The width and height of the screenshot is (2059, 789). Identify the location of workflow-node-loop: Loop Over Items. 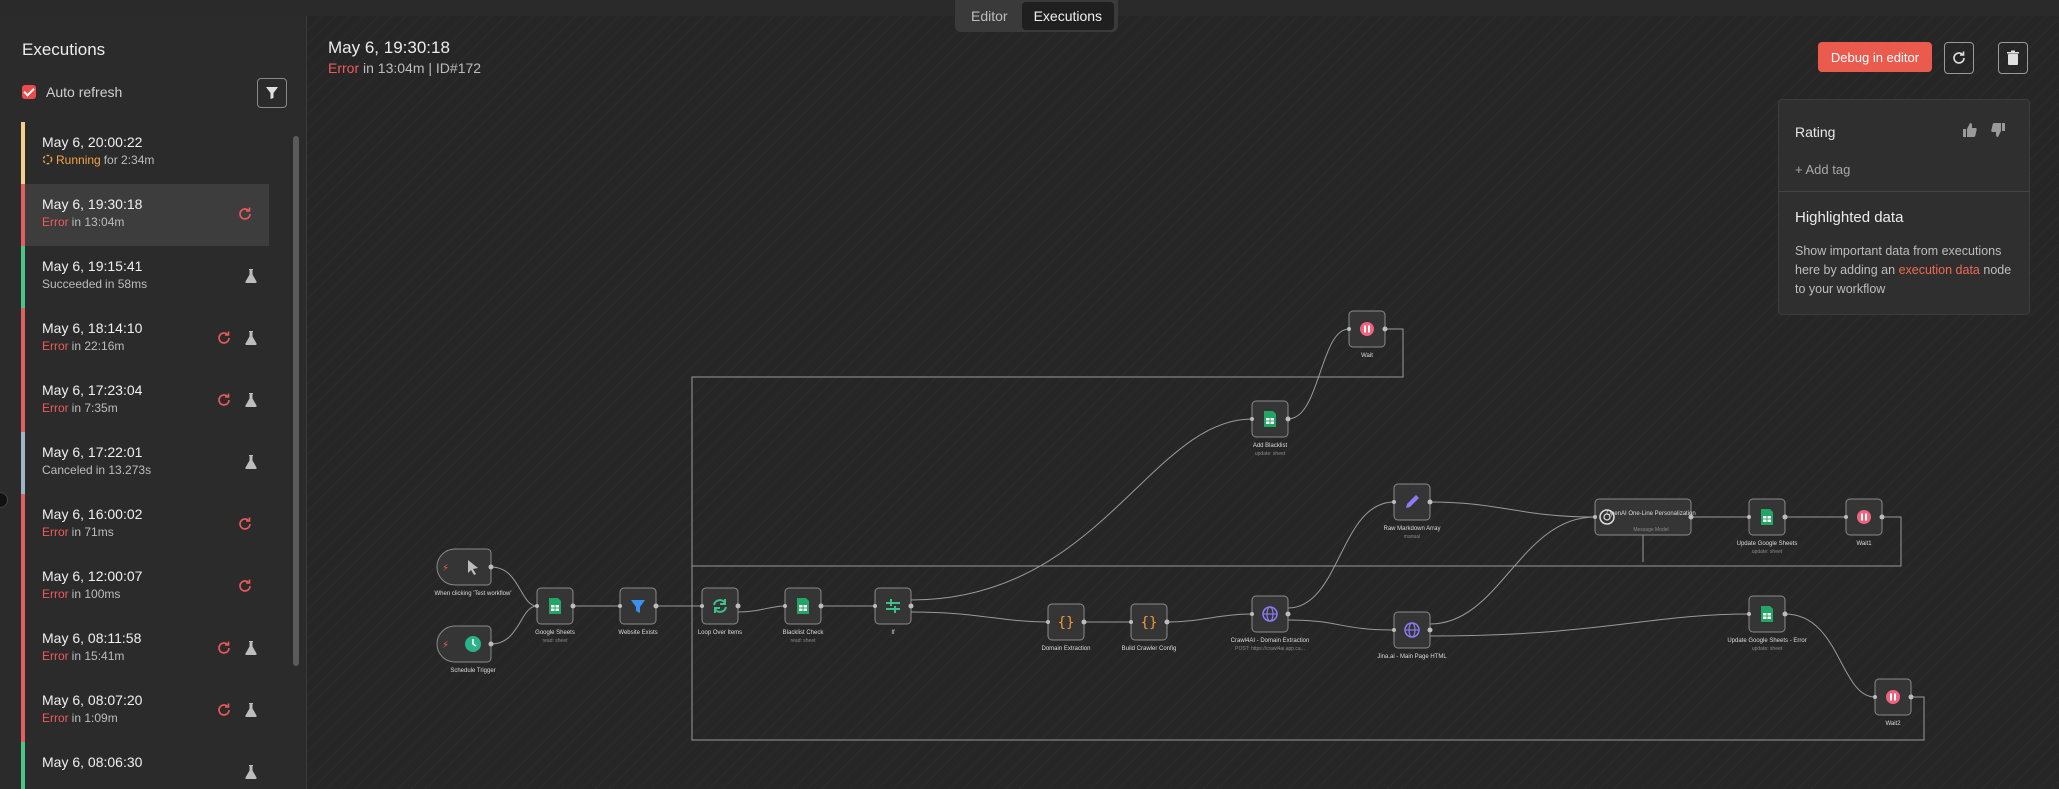
(720, 611).